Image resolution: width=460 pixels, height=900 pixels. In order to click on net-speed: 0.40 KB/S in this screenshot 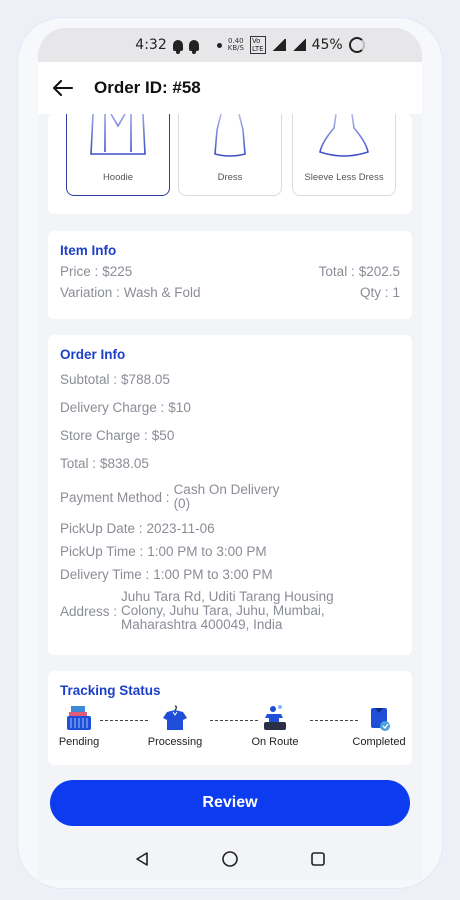, I will do `click(236, 45)`.